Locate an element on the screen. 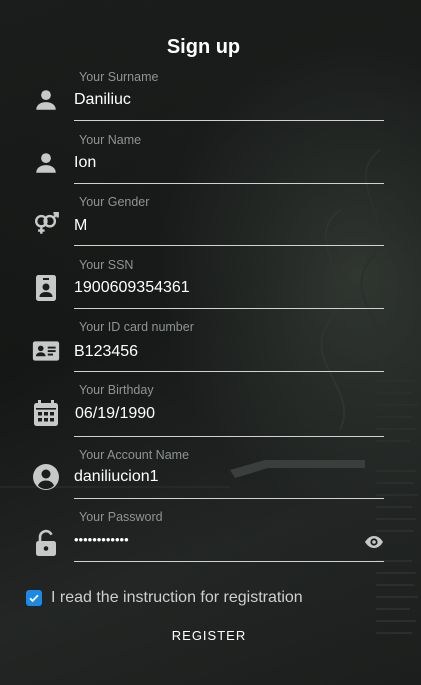  id-card-label: Your ID card number is located at coordinates (136, 327).